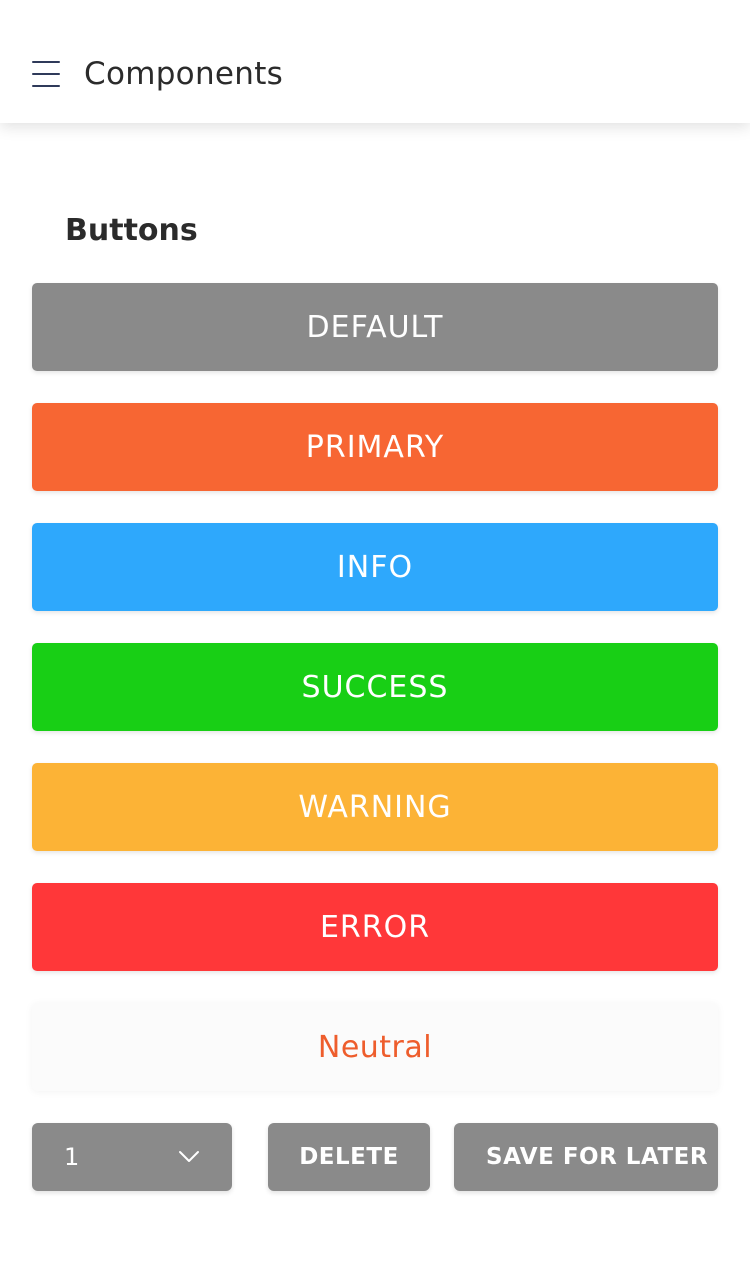  Describe the element at coordinates (184, 74) in the screenshot. I see `page-title: Components` at that location.